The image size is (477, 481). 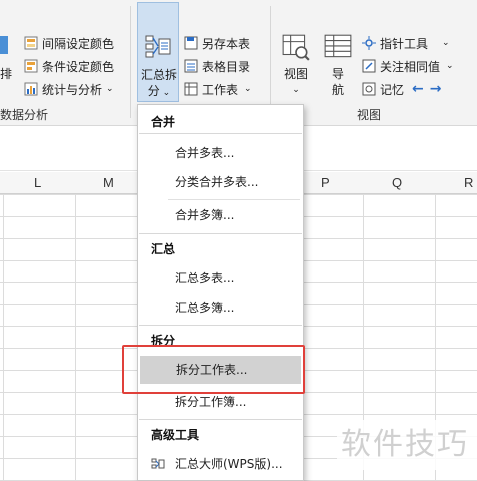 I want to click on sheet-index-button: 表格目录, so click(x=217, y=66).